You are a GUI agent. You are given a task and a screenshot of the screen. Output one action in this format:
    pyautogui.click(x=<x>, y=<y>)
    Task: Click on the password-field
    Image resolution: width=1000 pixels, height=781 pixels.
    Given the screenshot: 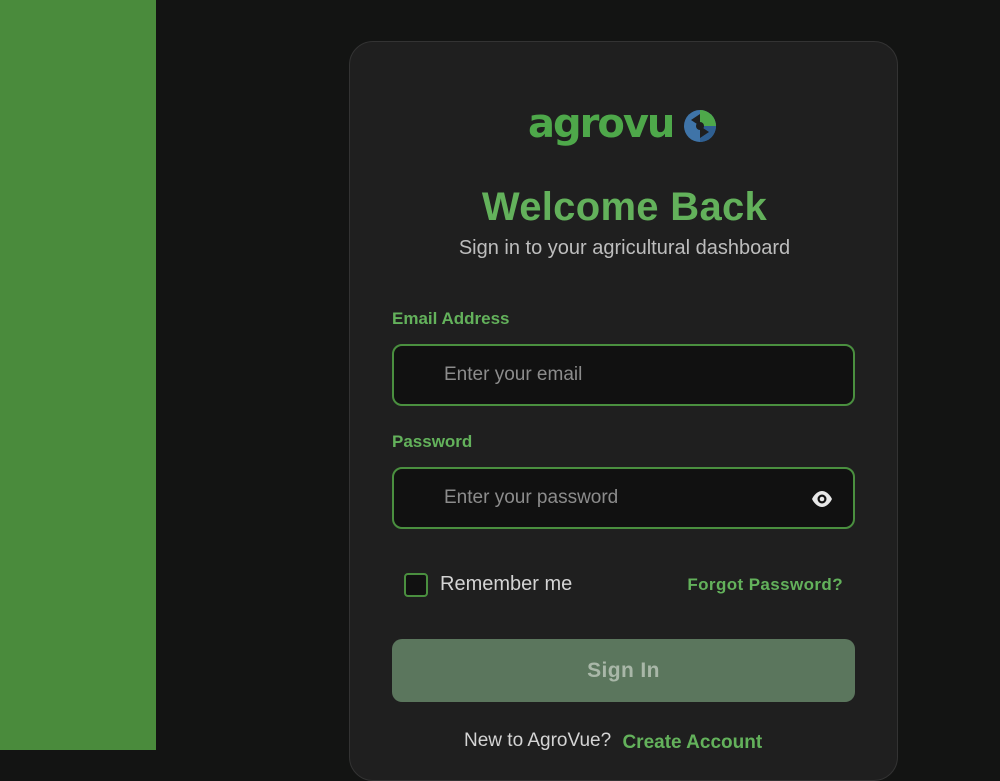 What is the action you would take?
    pyautogui.click(x=622, y=498)
    